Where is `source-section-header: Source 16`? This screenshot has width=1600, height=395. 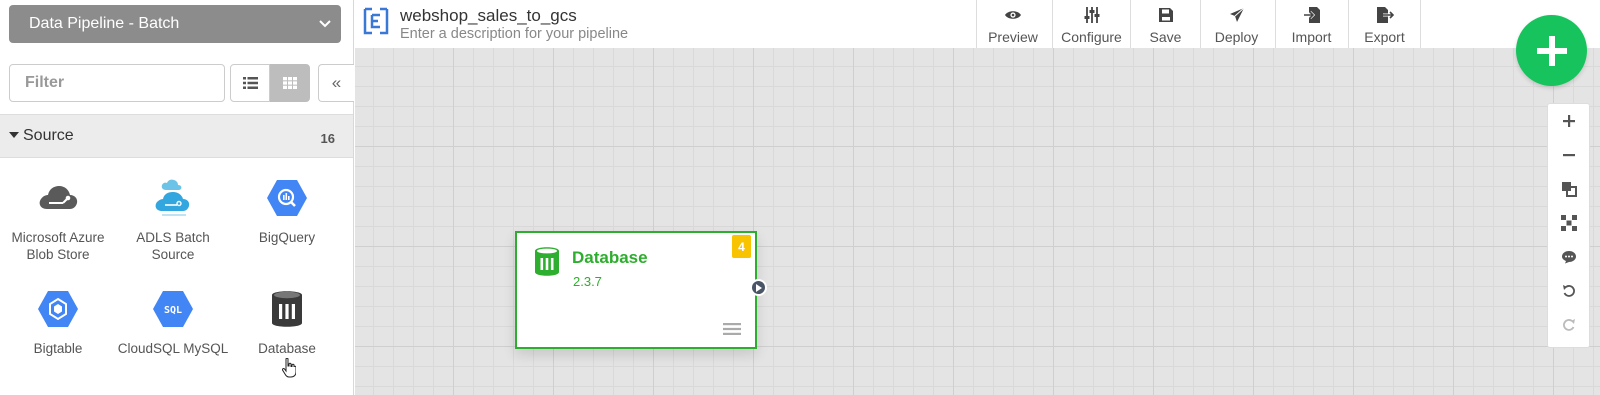 source-section-header: Source 16 is located at coordinates (176, 136).